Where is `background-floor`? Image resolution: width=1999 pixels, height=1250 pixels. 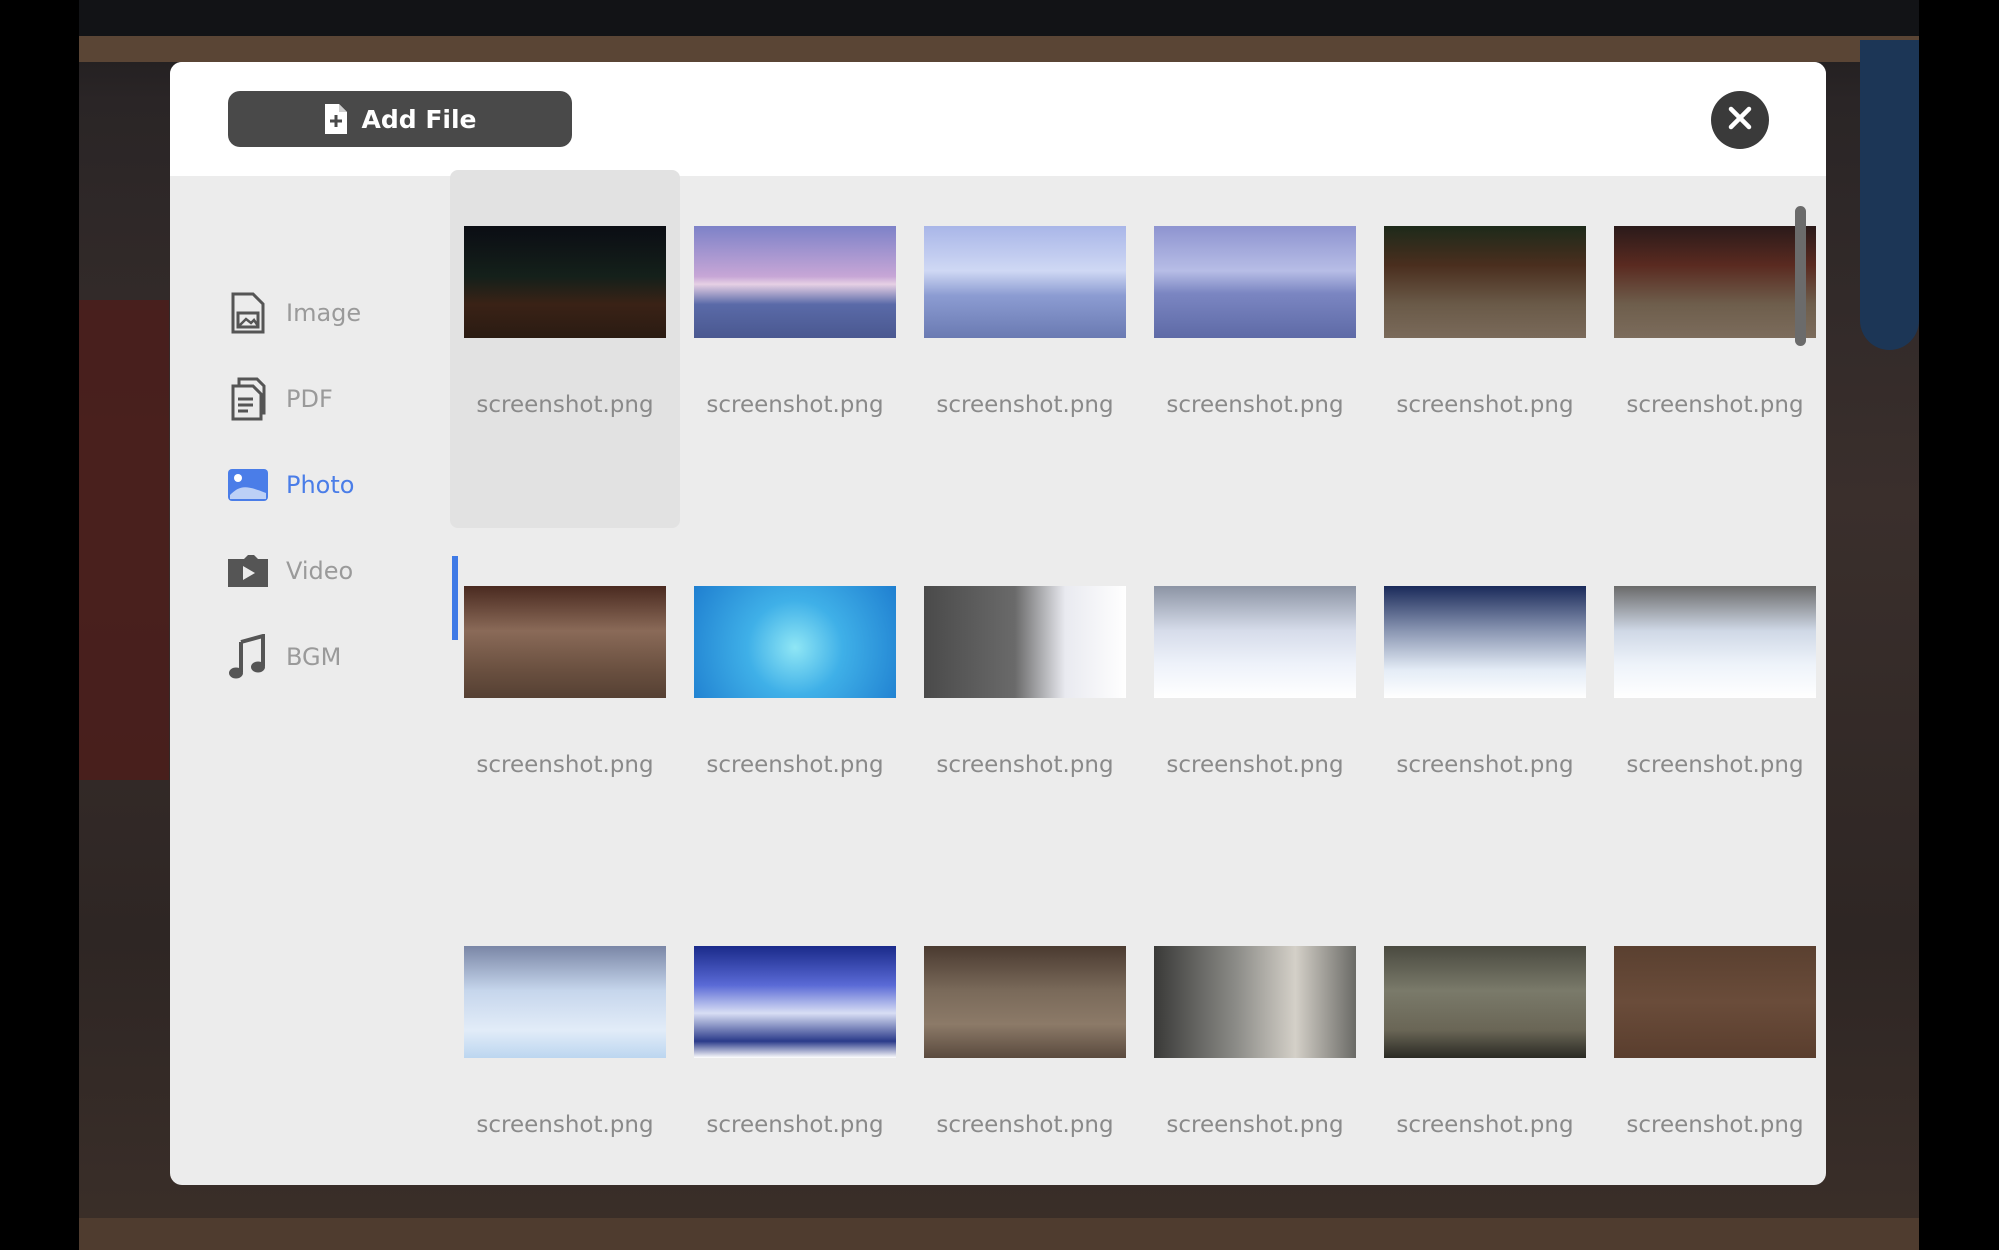
background-floor is located at coordinates (999, 1234).